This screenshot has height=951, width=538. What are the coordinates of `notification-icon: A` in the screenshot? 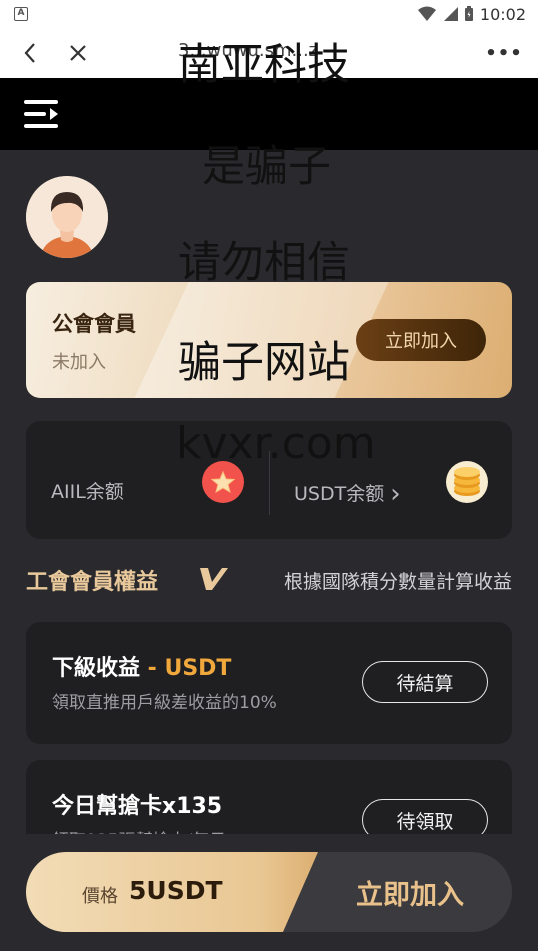 It's located at (21, 14).